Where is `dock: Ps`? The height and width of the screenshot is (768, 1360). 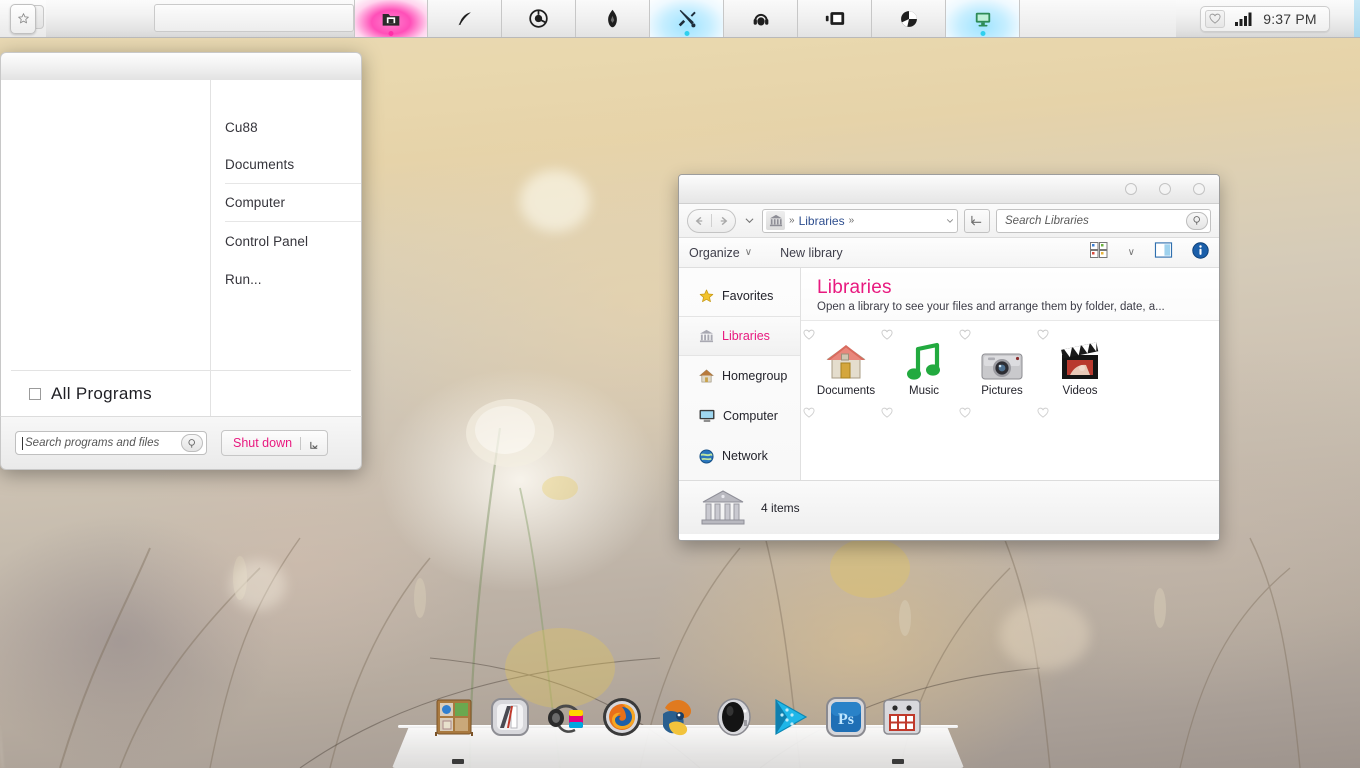 dock: Ps is located at coordinates (678, 732).